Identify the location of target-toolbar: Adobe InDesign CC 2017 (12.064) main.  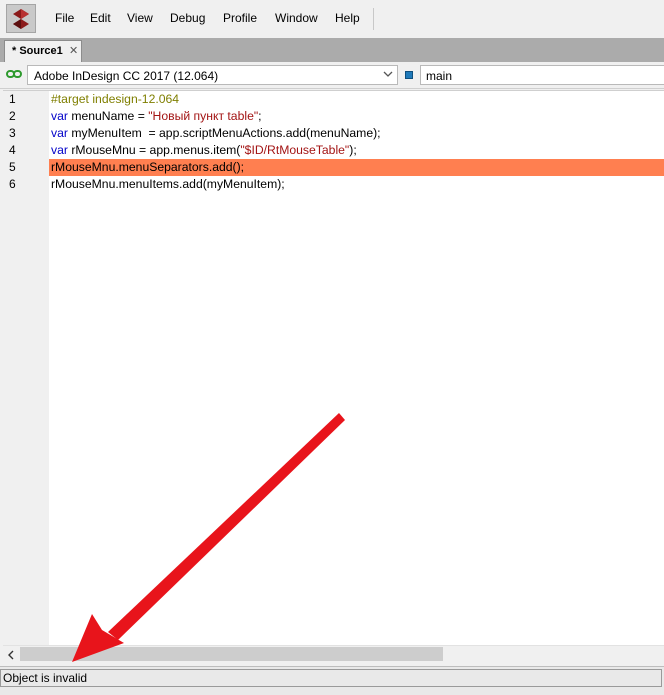
(332, 75).